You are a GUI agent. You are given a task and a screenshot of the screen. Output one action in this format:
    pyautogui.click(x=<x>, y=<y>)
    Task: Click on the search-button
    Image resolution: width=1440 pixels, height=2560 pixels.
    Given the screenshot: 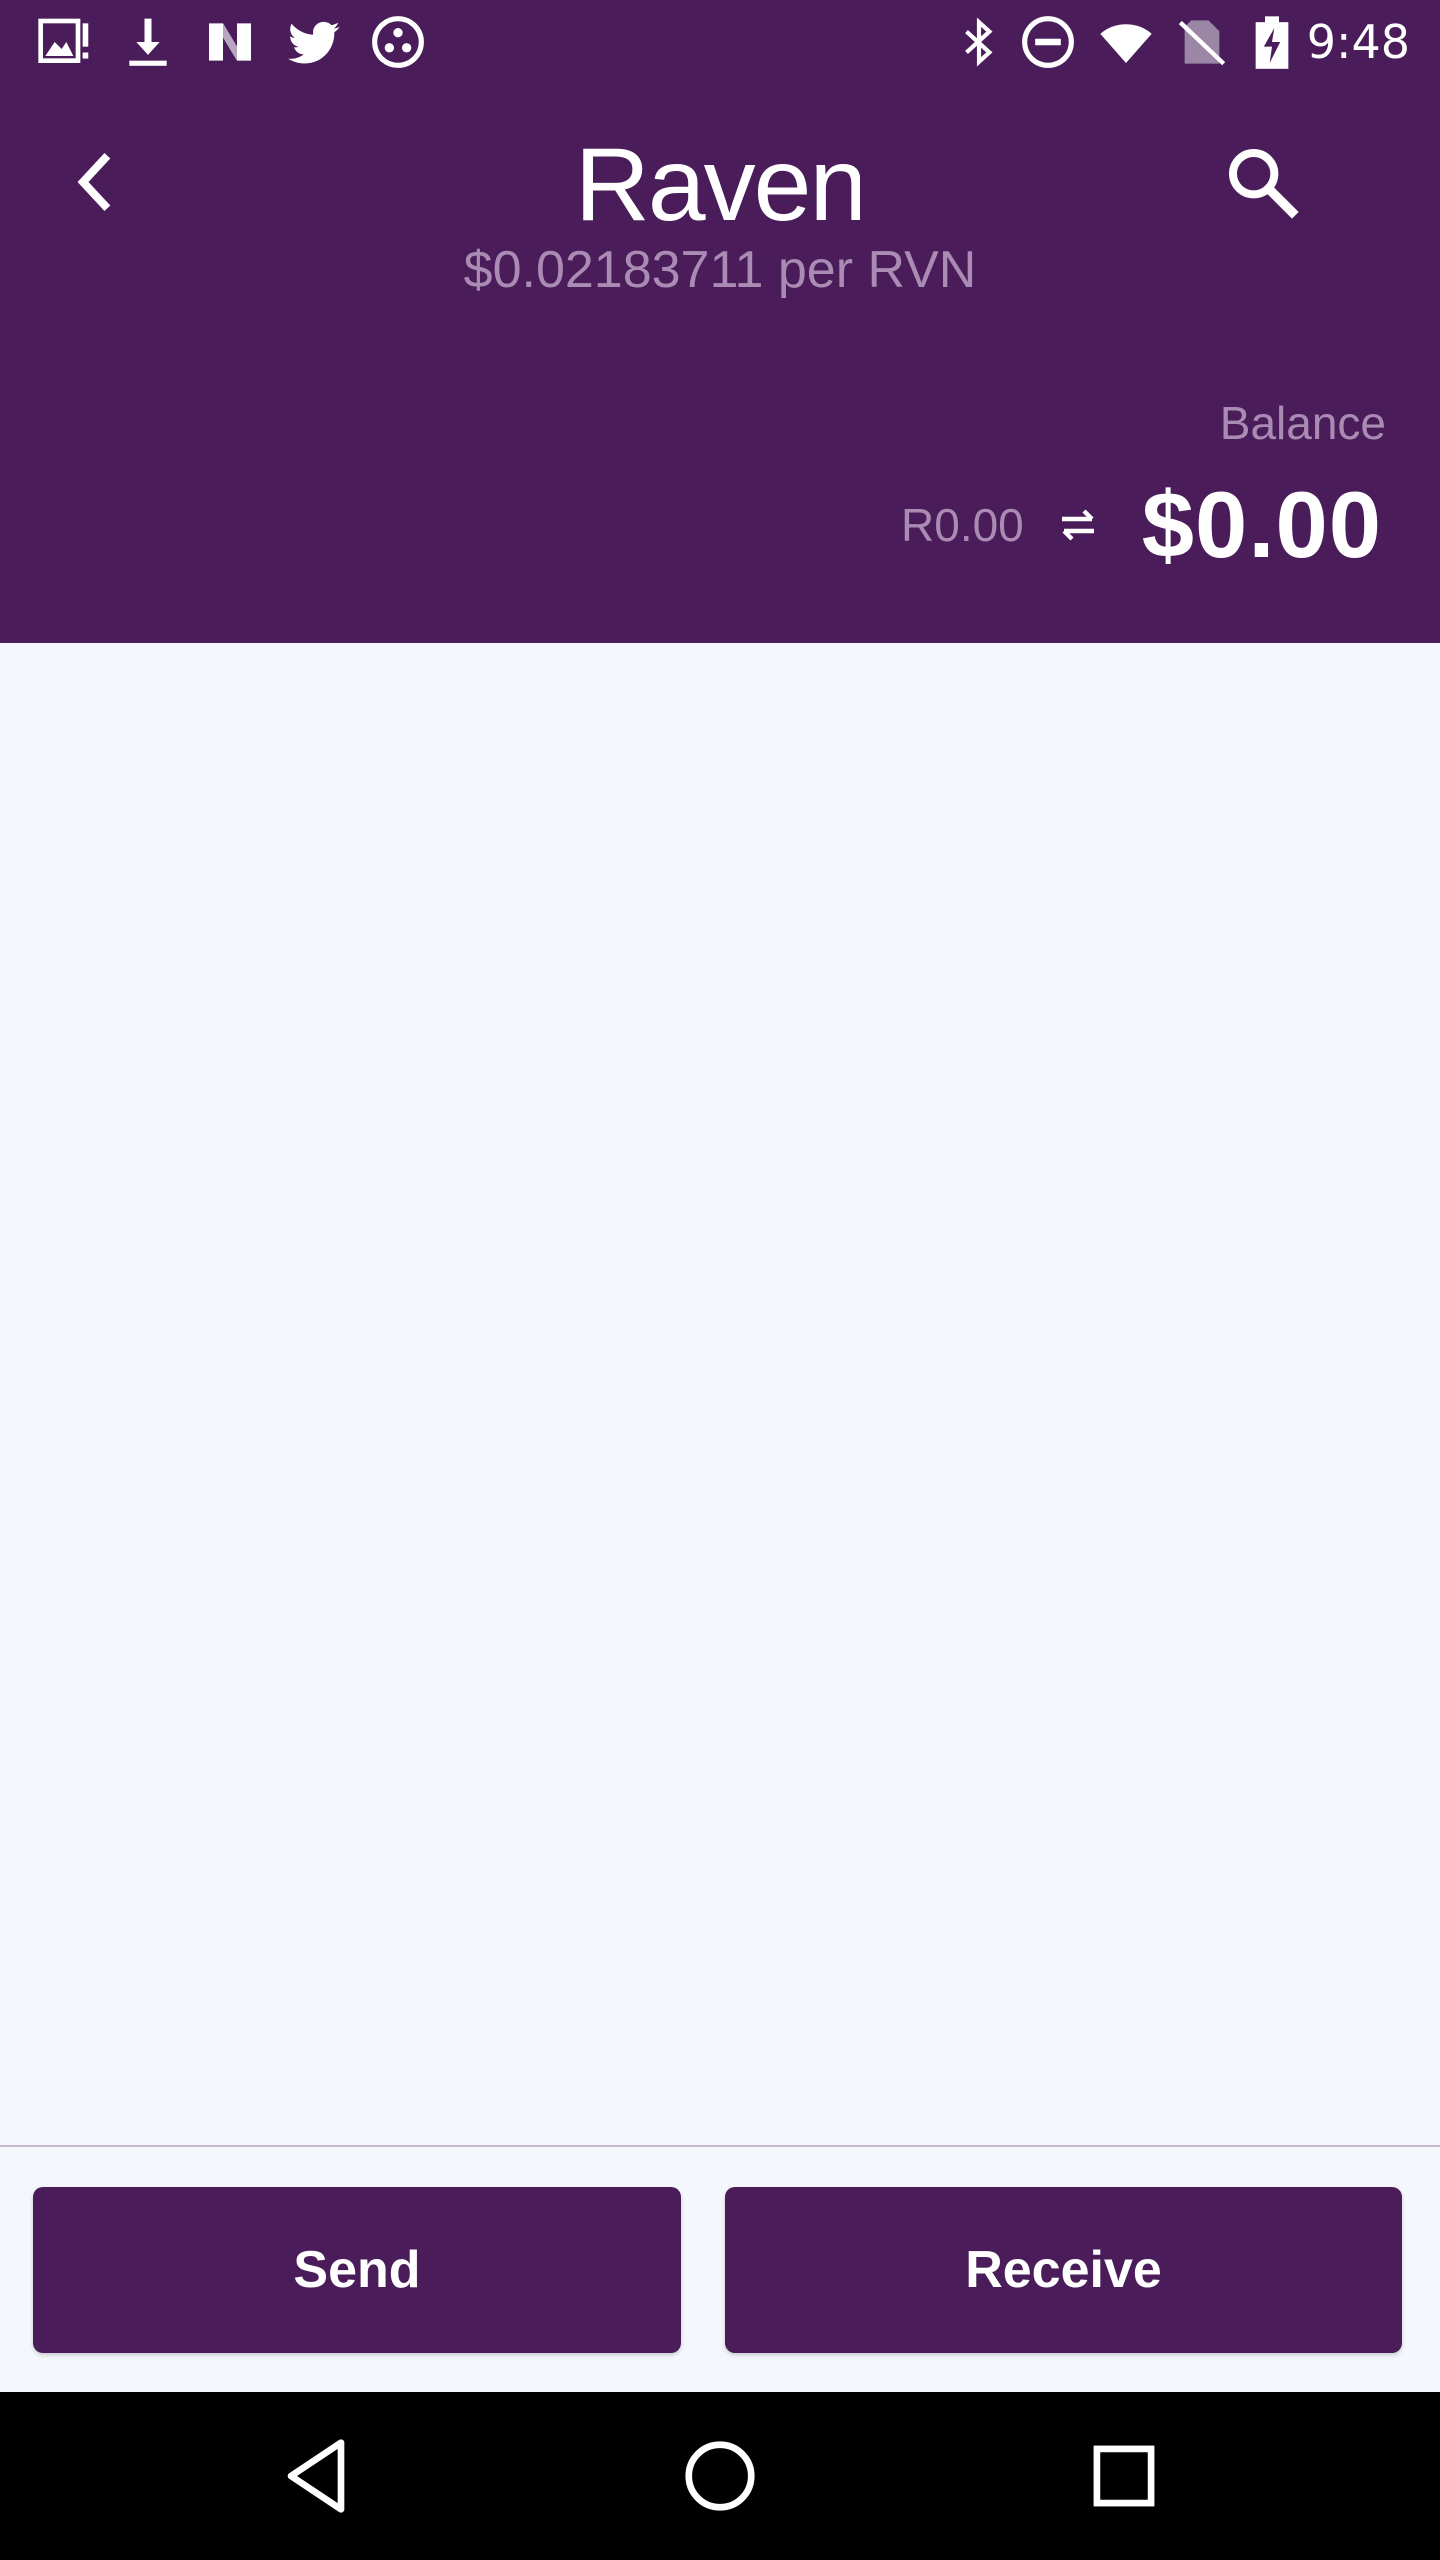 What is the action you would take?
    pyautogui.click(x=1262, y=182)
    